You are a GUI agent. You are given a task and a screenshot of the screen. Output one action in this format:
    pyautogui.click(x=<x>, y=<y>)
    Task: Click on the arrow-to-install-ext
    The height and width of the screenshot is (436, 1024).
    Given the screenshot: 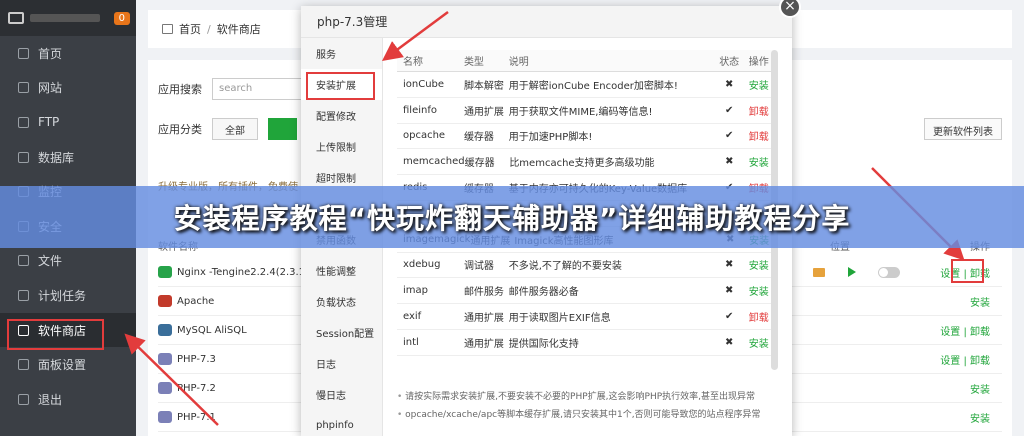 What is the action you would take?
    pyautogui.click(x=415, y=35)
    